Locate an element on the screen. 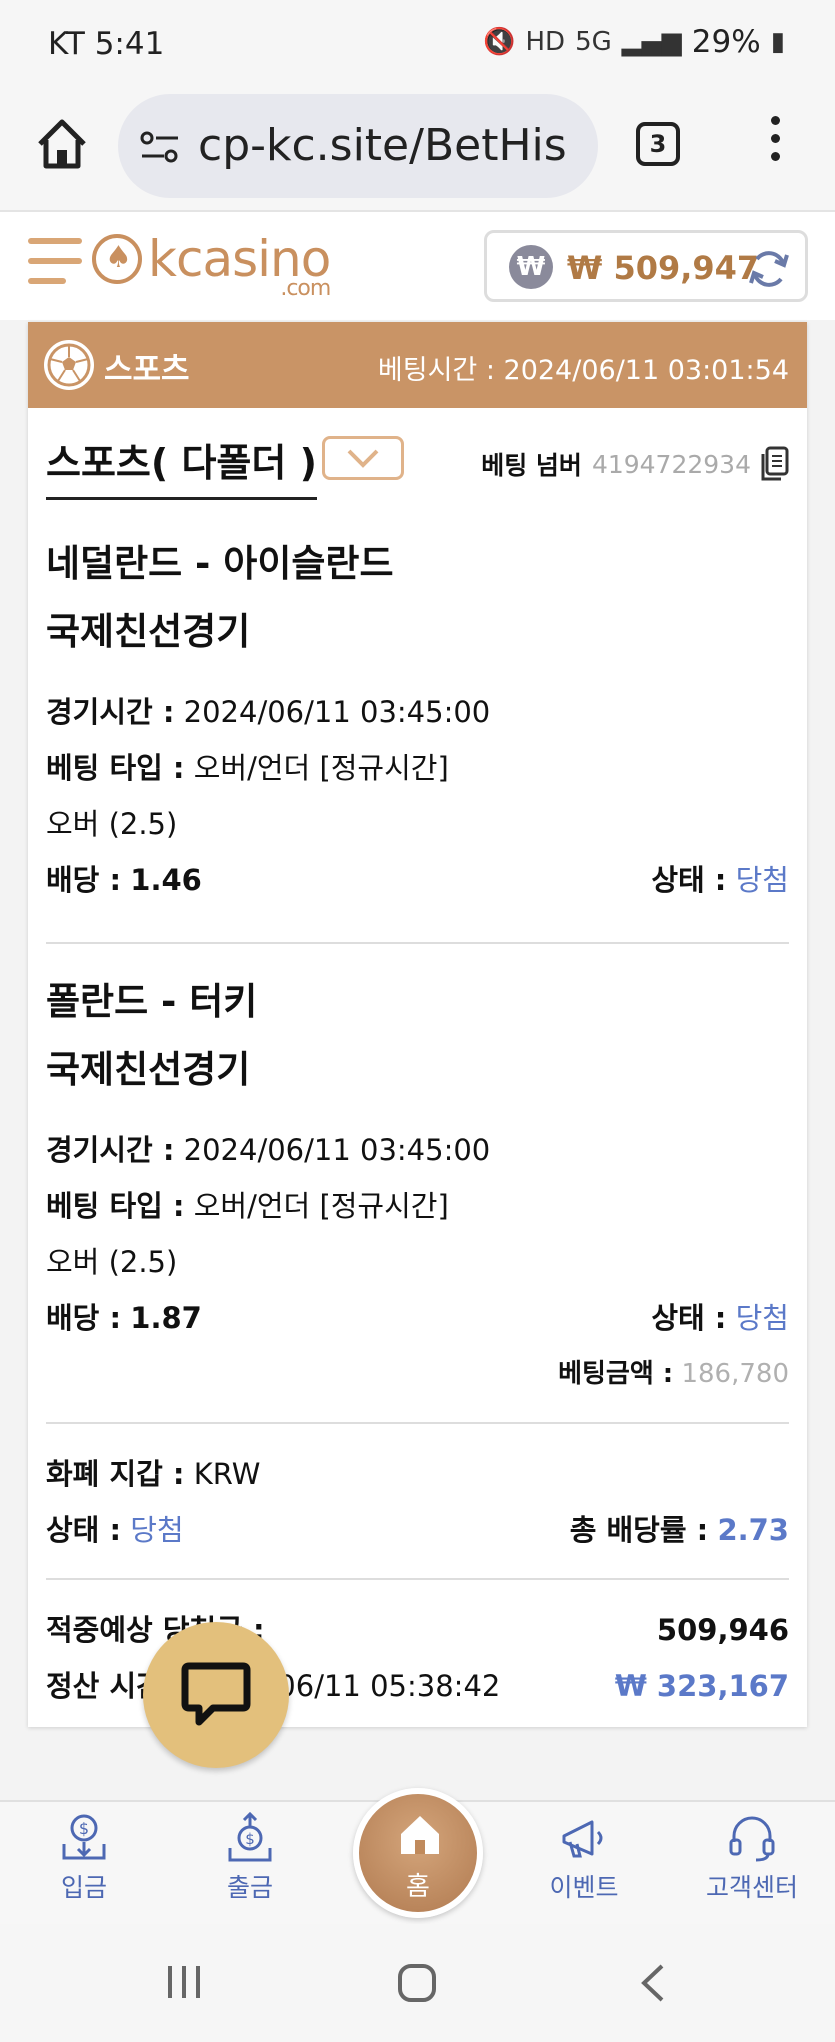 This screenshot has height=2042, width=835. hd-icon: HD is located at coordinates (545, 42).